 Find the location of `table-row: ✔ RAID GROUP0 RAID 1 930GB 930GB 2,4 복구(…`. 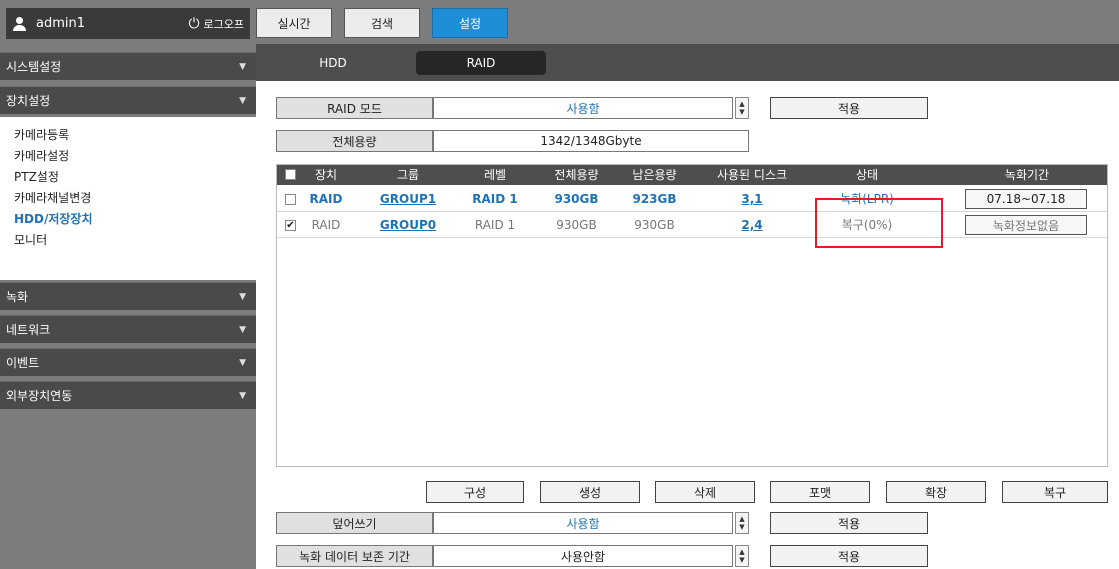

table-row: ✔ RAID GROUP0 RAID 1 930GB 930GB 2,4 복구(… is located at coordinates (692, 225).